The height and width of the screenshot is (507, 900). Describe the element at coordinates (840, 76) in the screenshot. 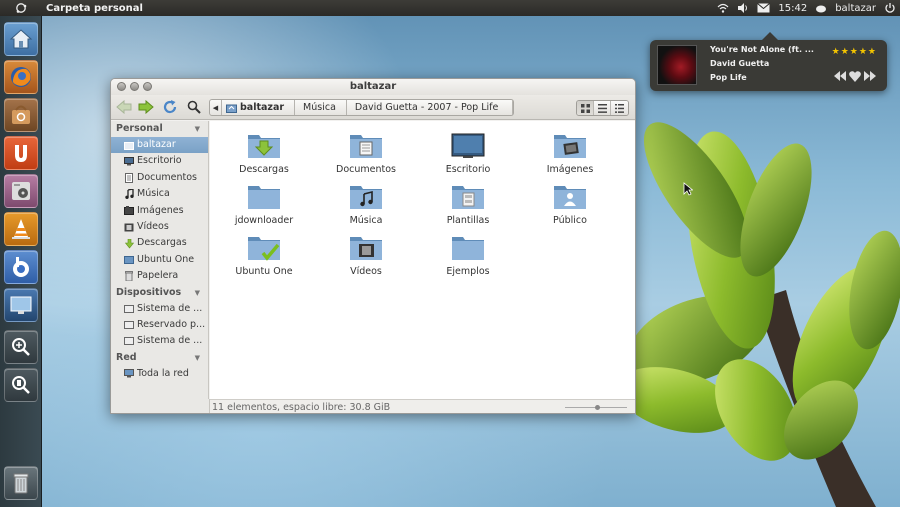

I see `previous-track-button` at that location.